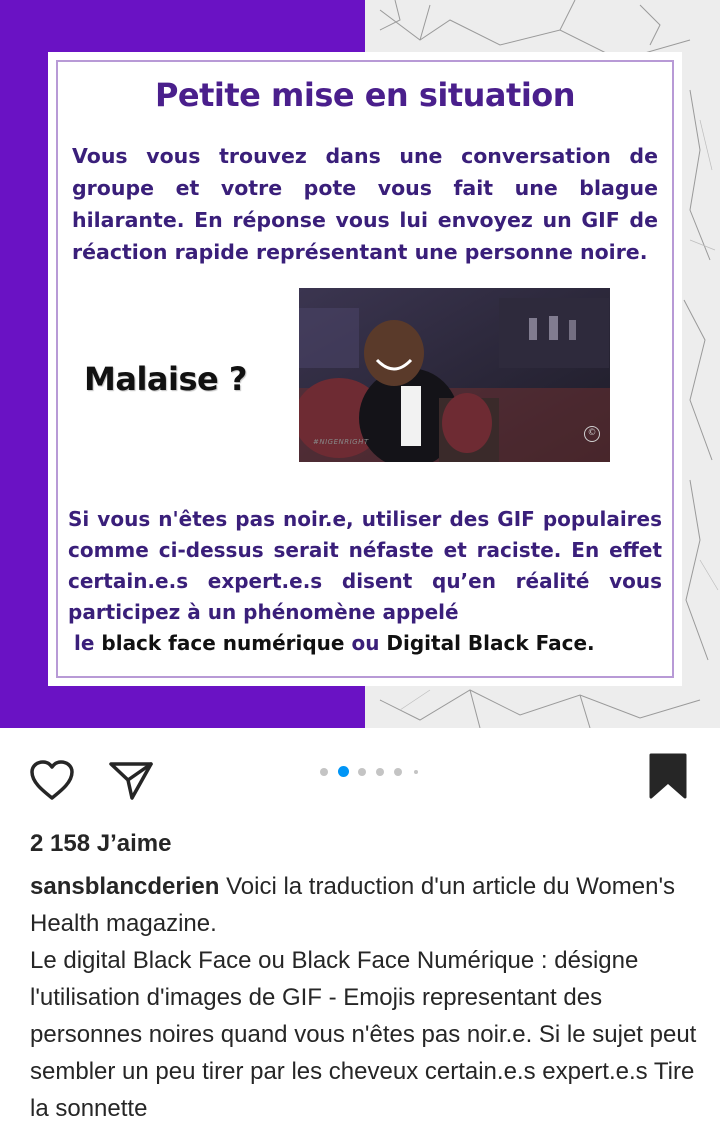  I want to click on bookmark-filled-icon, so click(668, 776).